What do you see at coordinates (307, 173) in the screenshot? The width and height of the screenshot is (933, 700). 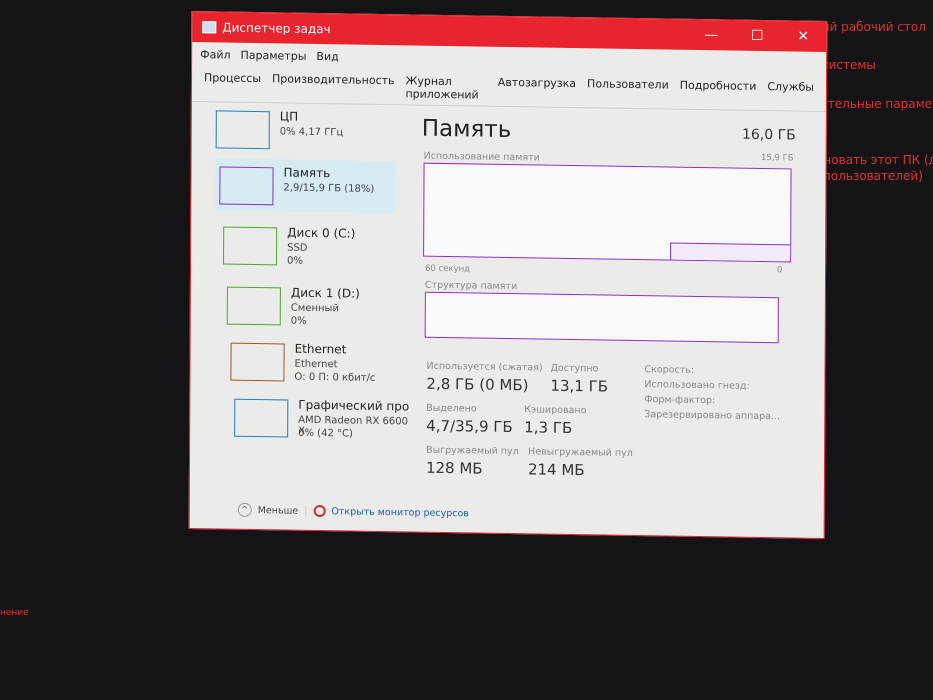 I see `sidebar-item-name: Память` at bounding box center [307, 173].